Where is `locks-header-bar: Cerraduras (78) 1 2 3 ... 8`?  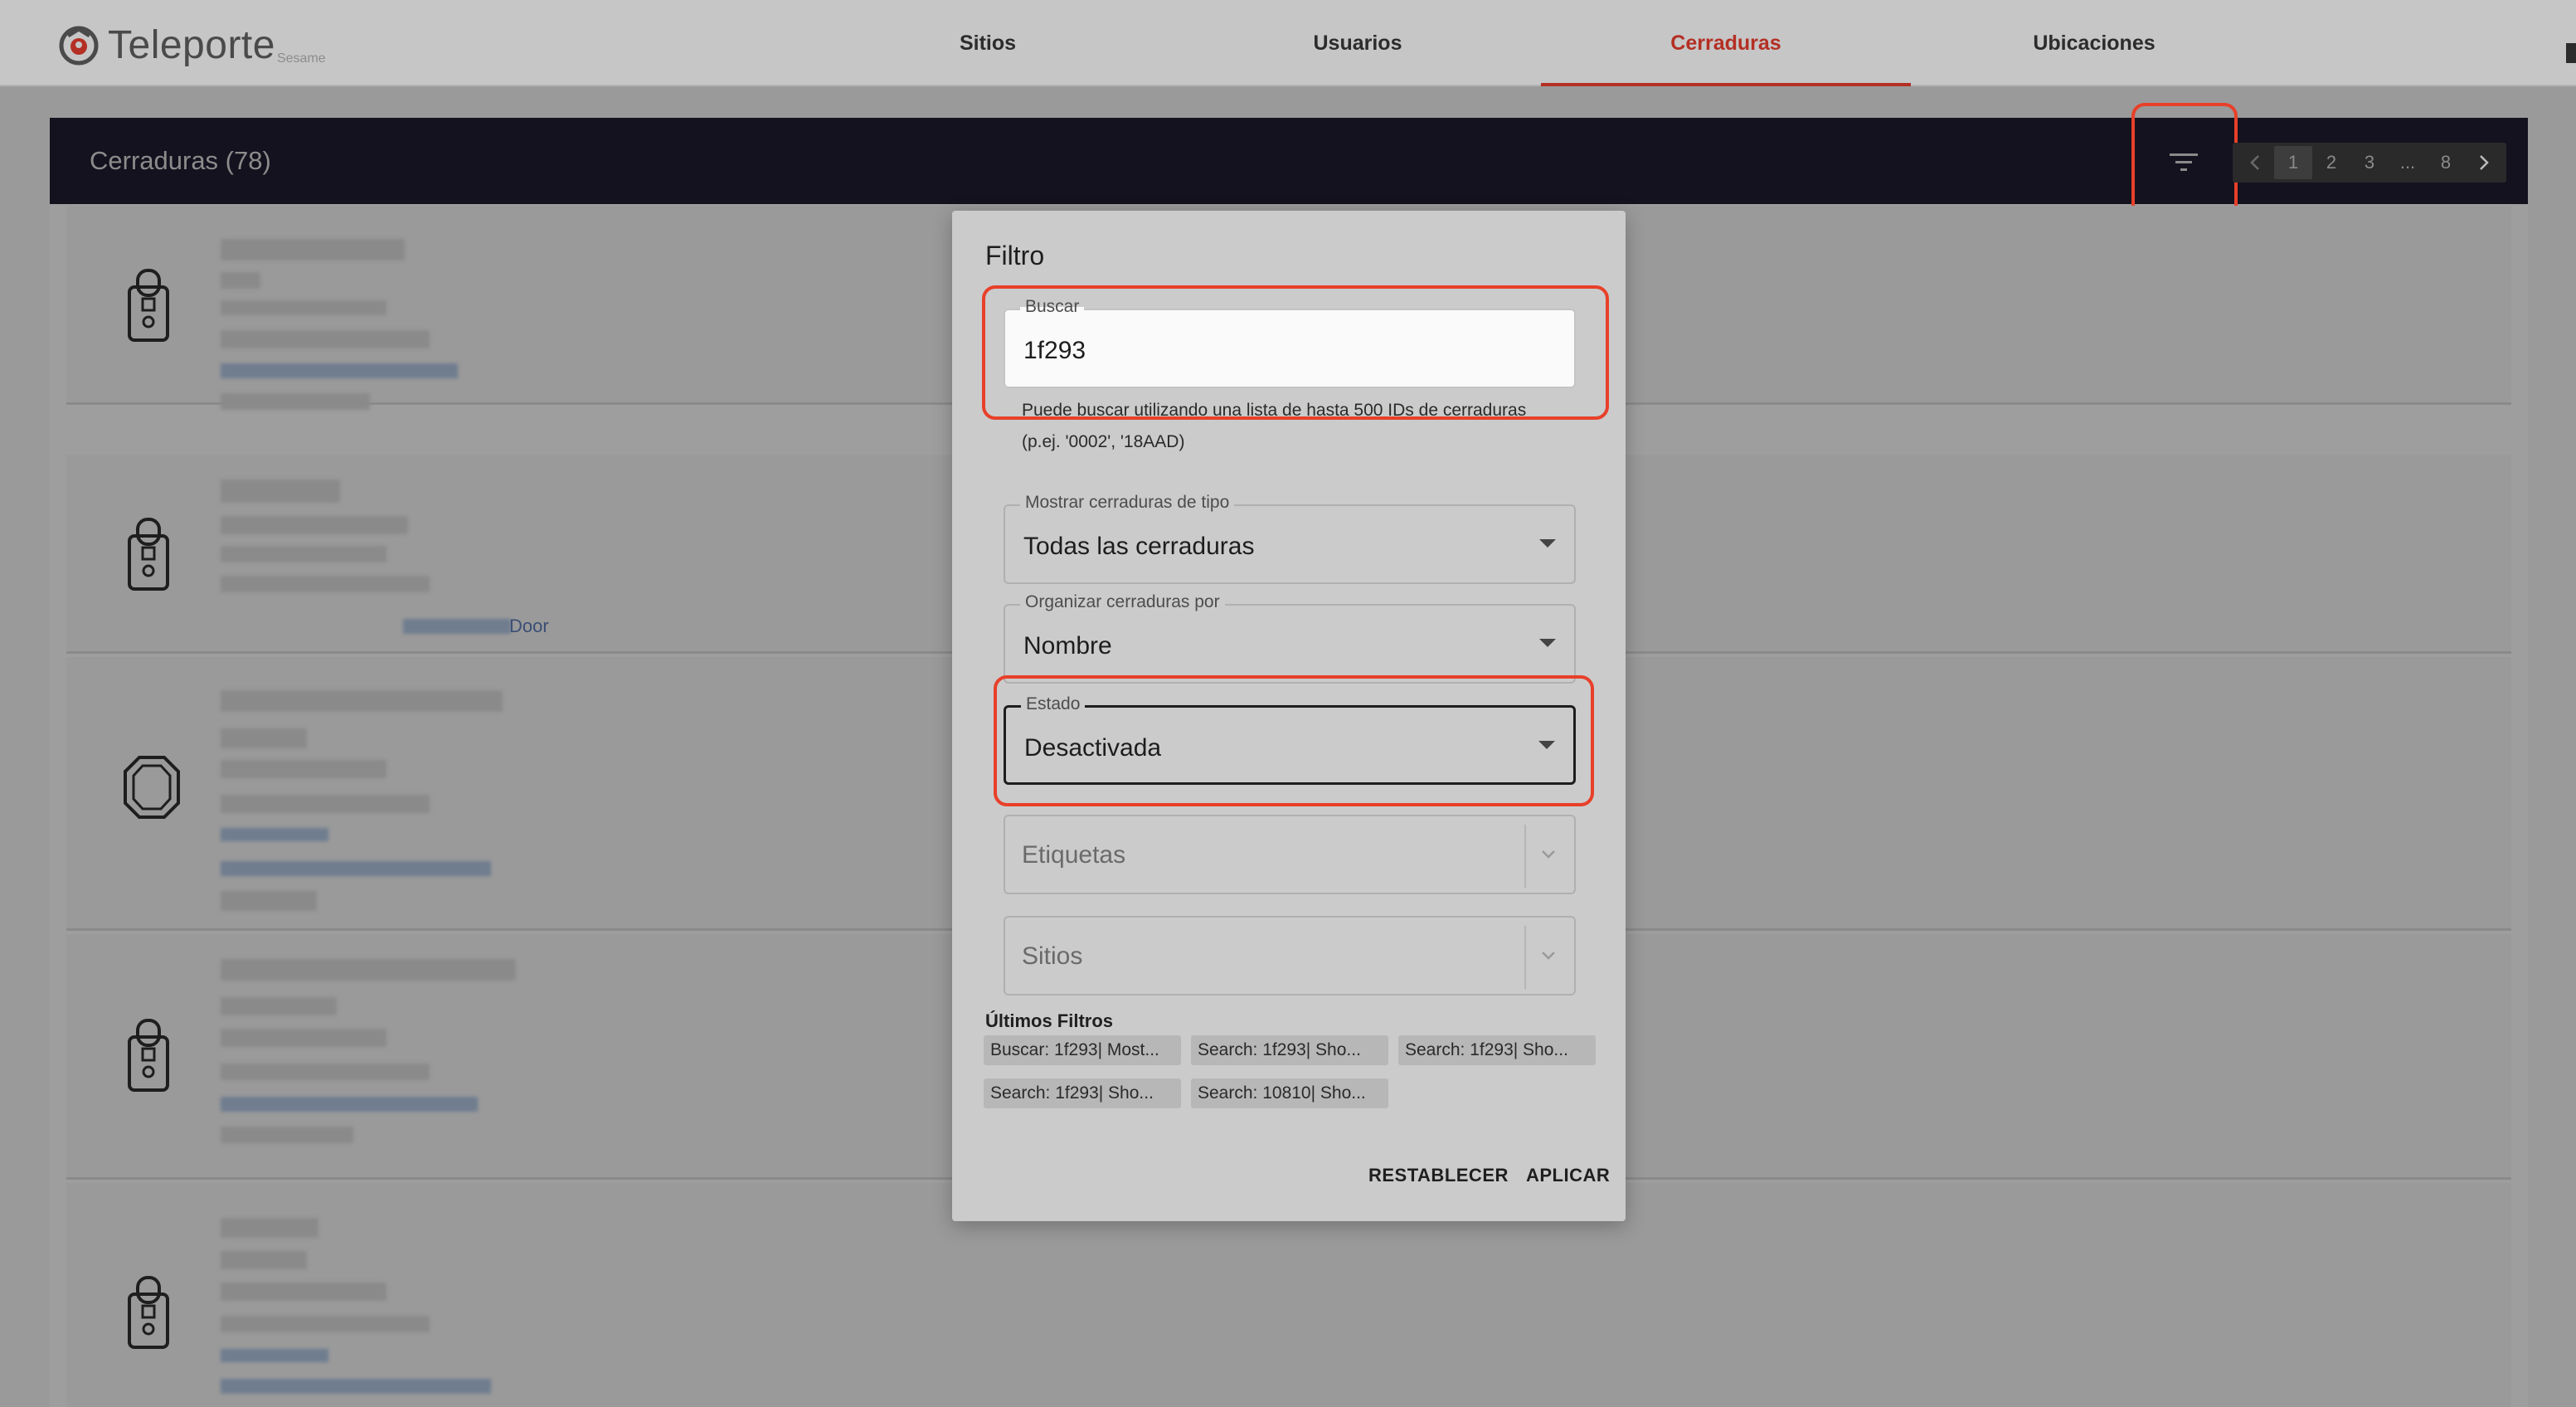 locks-header-bar: Cerraduras (78) 1 2 3 ... 8 is located at coordinates (1289, 161).